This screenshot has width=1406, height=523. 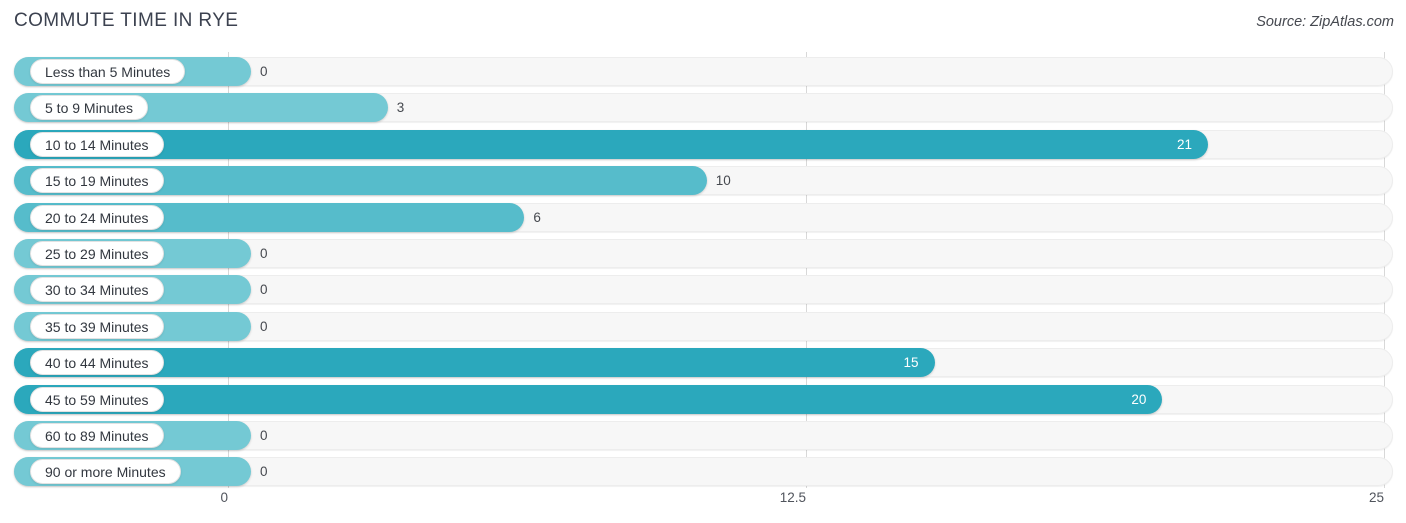 I want to click on bar-row: 0 35 to 39 Minutes, so click(x=703, y=326).